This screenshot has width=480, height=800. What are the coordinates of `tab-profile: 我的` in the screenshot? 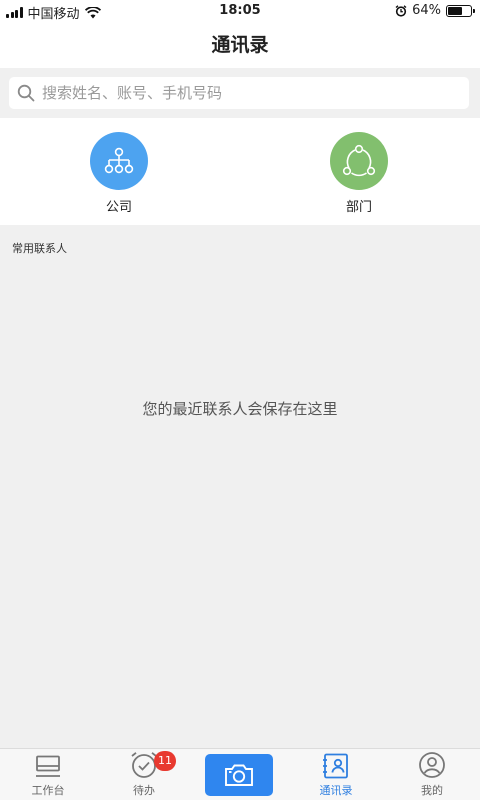 It's located at (432, 774).